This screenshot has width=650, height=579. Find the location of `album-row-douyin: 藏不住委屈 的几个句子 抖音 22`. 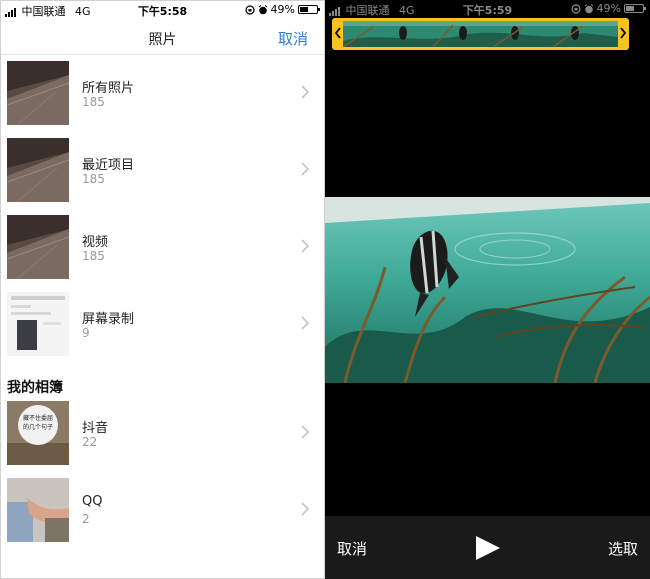

album-row-douyin: 藏不住委屈 的几个句子 抖音 22 is located at coordinates (162, 434).